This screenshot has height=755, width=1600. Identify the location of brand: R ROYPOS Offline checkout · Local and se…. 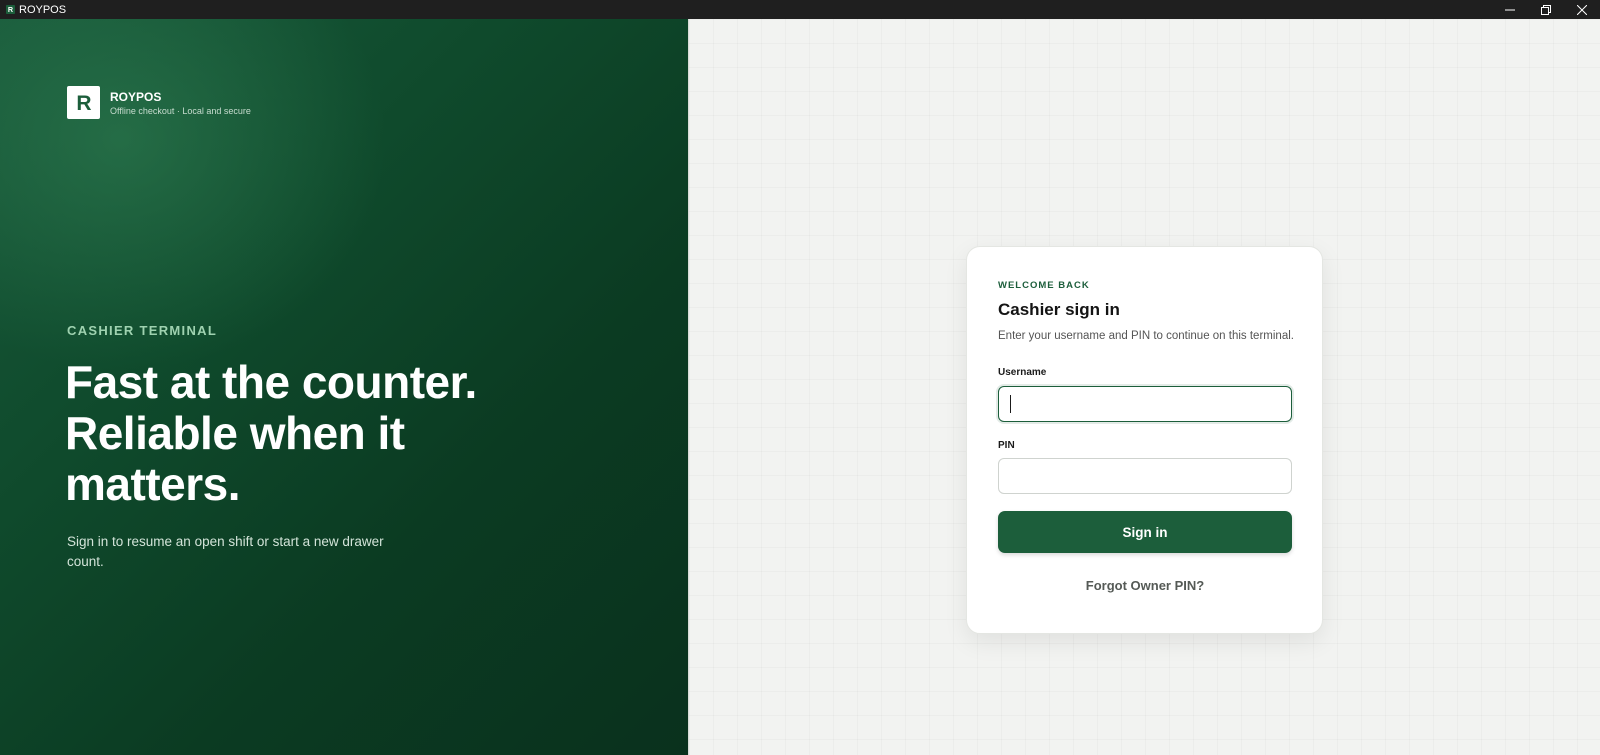
(159, 102).